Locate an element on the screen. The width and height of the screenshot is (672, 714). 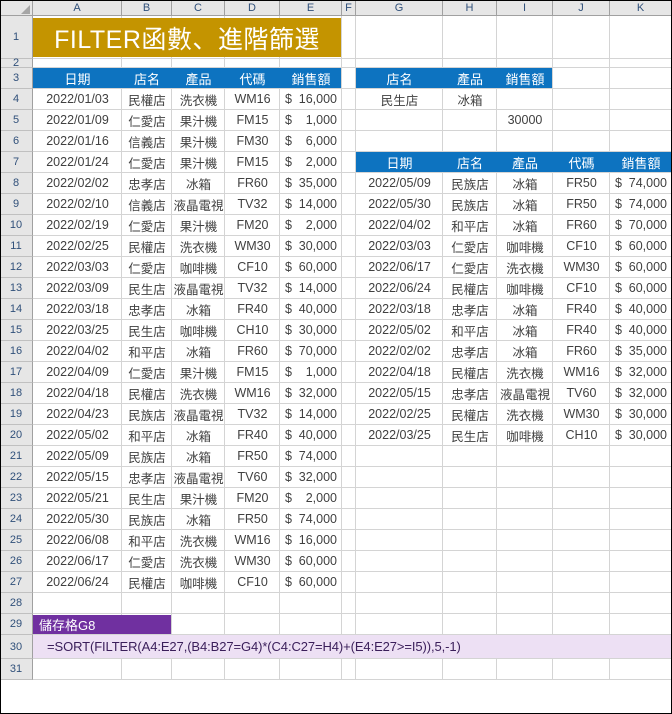
row-header-27: 27 is located at coordinates (16, 582).